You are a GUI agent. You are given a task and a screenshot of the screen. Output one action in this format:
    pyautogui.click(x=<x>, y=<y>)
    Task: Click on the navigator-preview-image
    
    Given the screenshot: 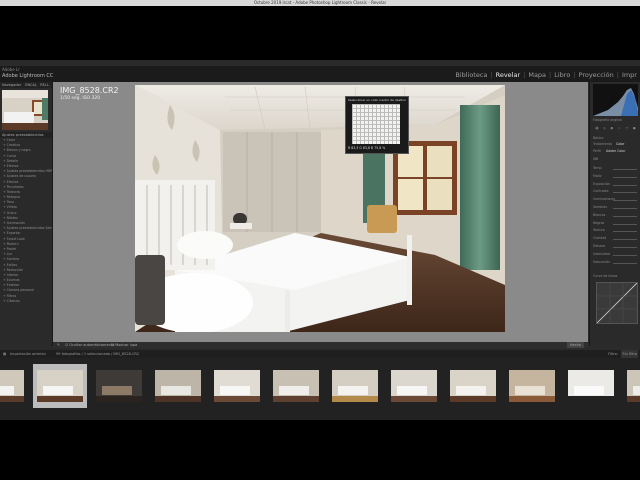 What is the action you would take?
    pyautogui.click(x=25, y=110)
    